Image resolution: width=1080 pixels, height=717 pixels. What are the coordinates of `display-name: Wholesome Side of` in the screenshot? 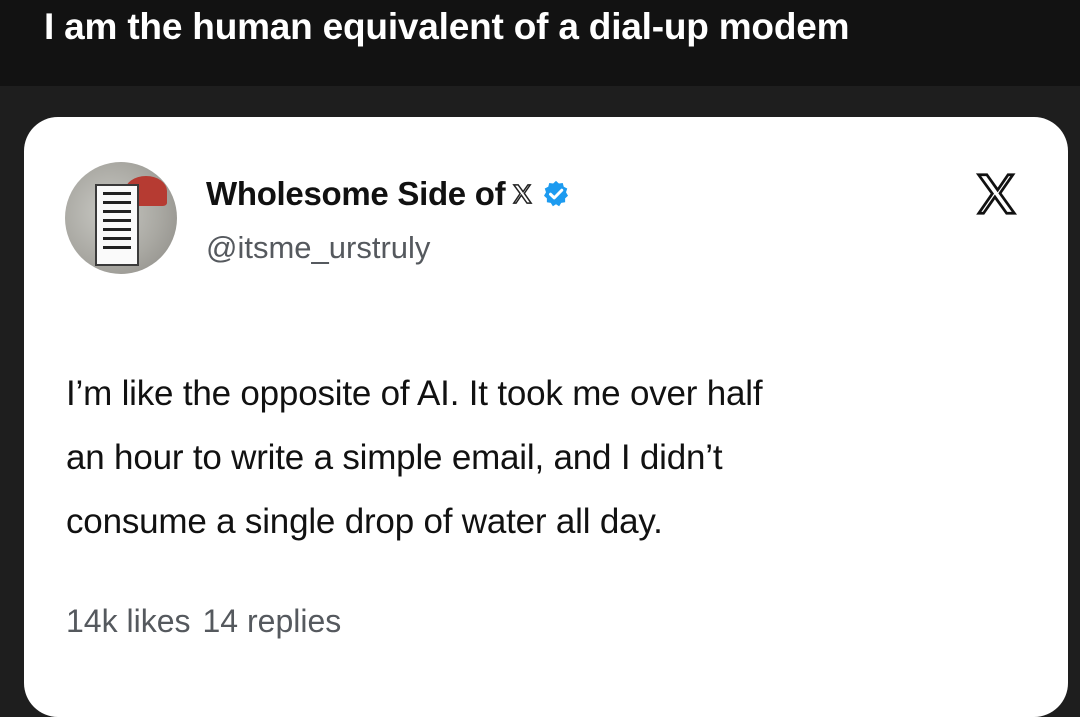 It's located at (388, 194).